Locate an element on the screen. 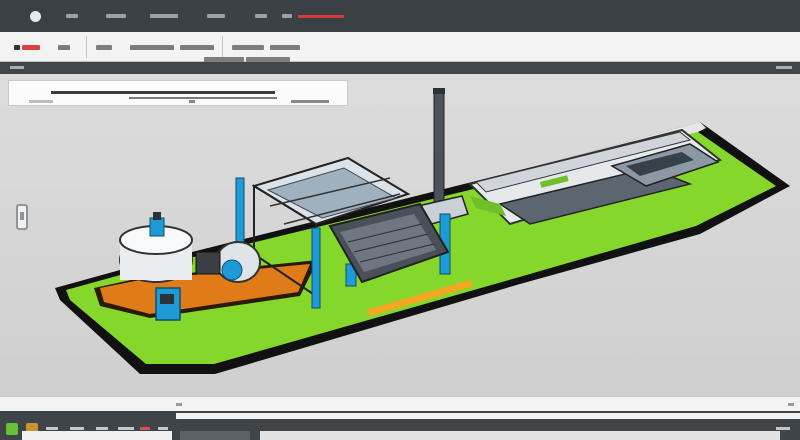 The width and height of the screenshot is (800, 440). layer-selector is located at coordinates (215, 435).